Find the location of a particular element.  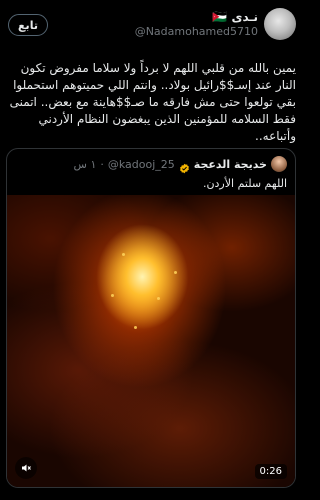

quoted-author-avatar is located at coordinates (279, 164).